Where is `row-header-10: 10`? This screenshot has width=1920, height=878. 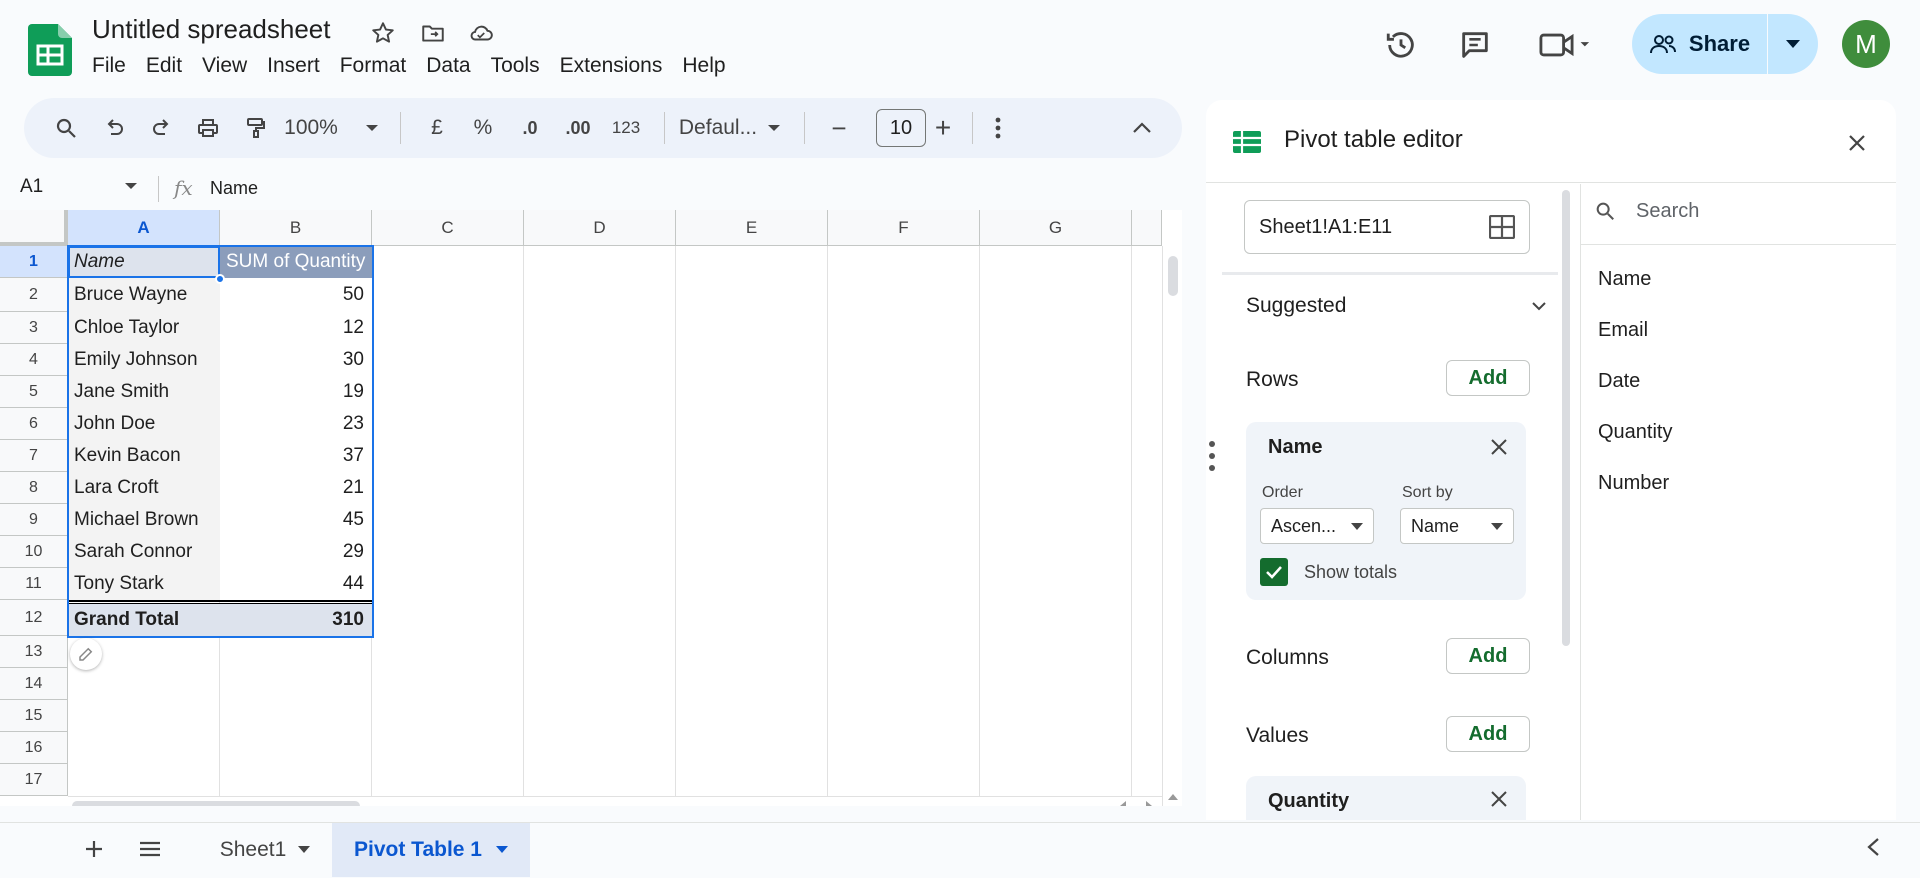
row-header-10: 10 is located at coordinates (34, 552).